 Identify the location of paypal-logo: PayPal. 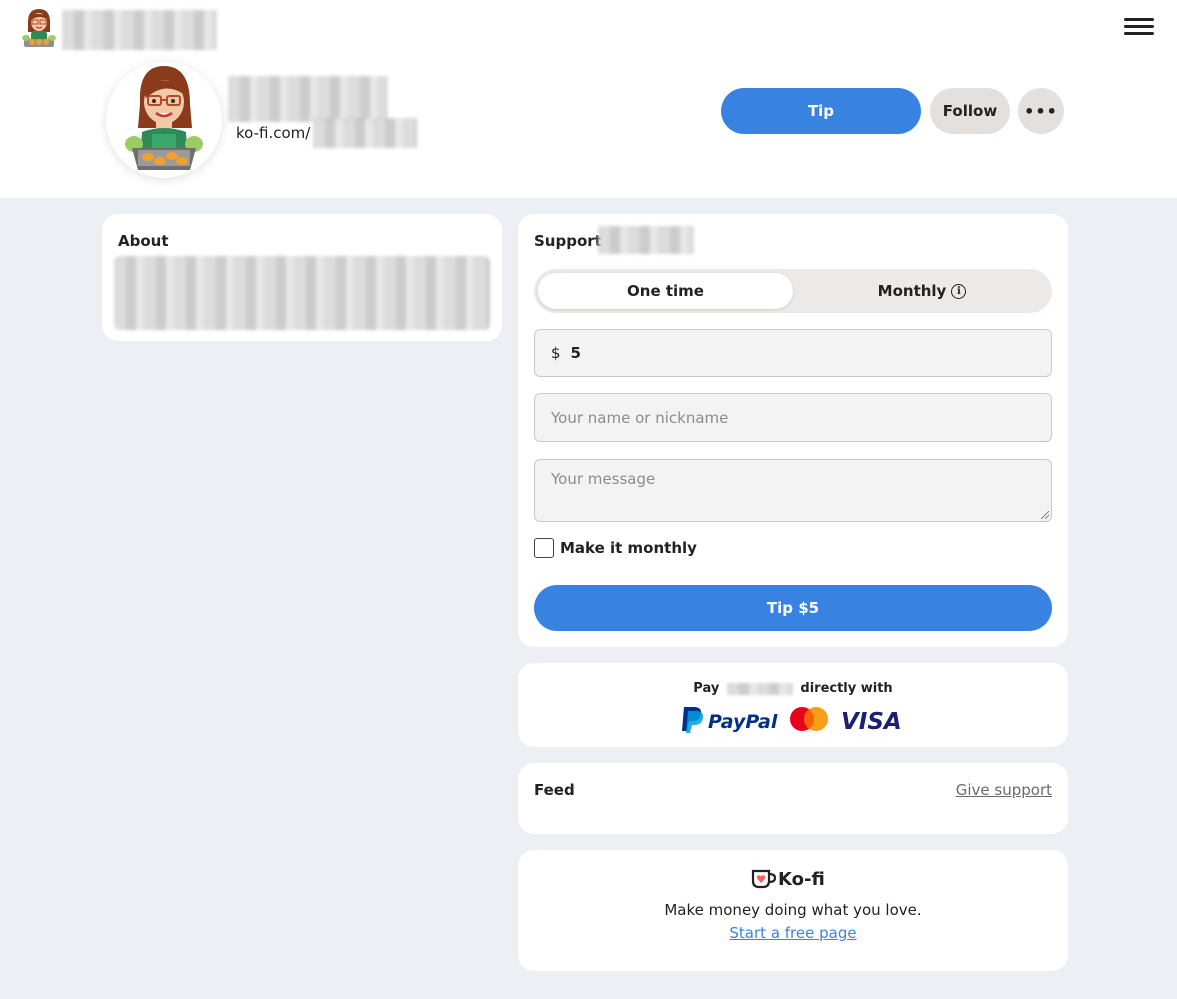
(730, 720).